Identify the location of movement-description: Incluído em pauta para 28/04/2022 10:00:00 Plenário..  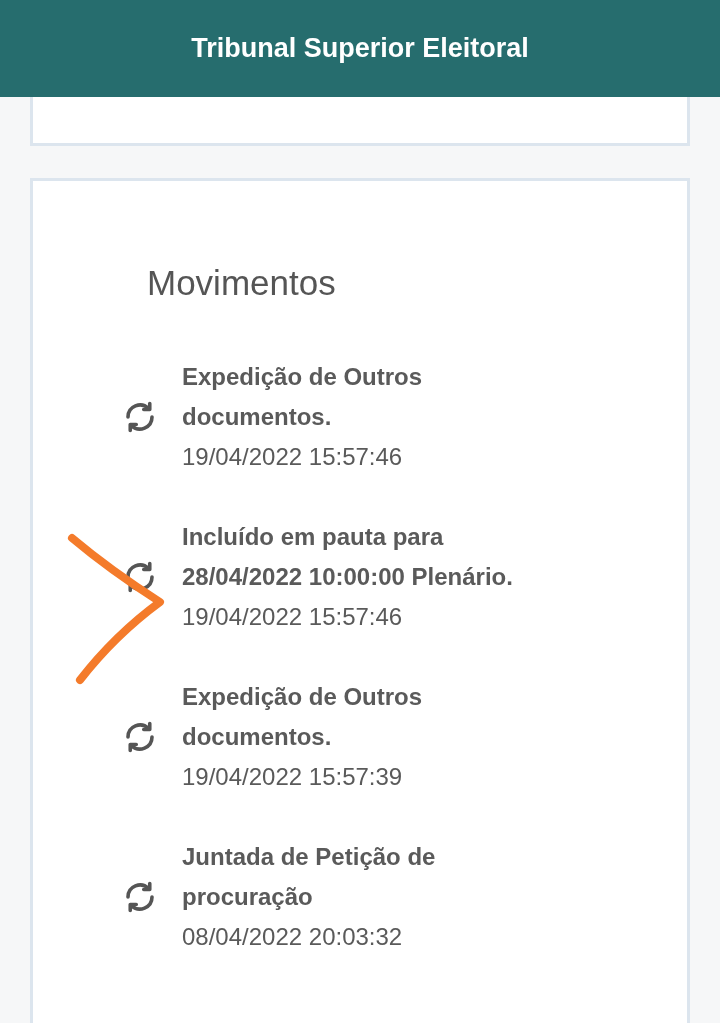
(347, 557).